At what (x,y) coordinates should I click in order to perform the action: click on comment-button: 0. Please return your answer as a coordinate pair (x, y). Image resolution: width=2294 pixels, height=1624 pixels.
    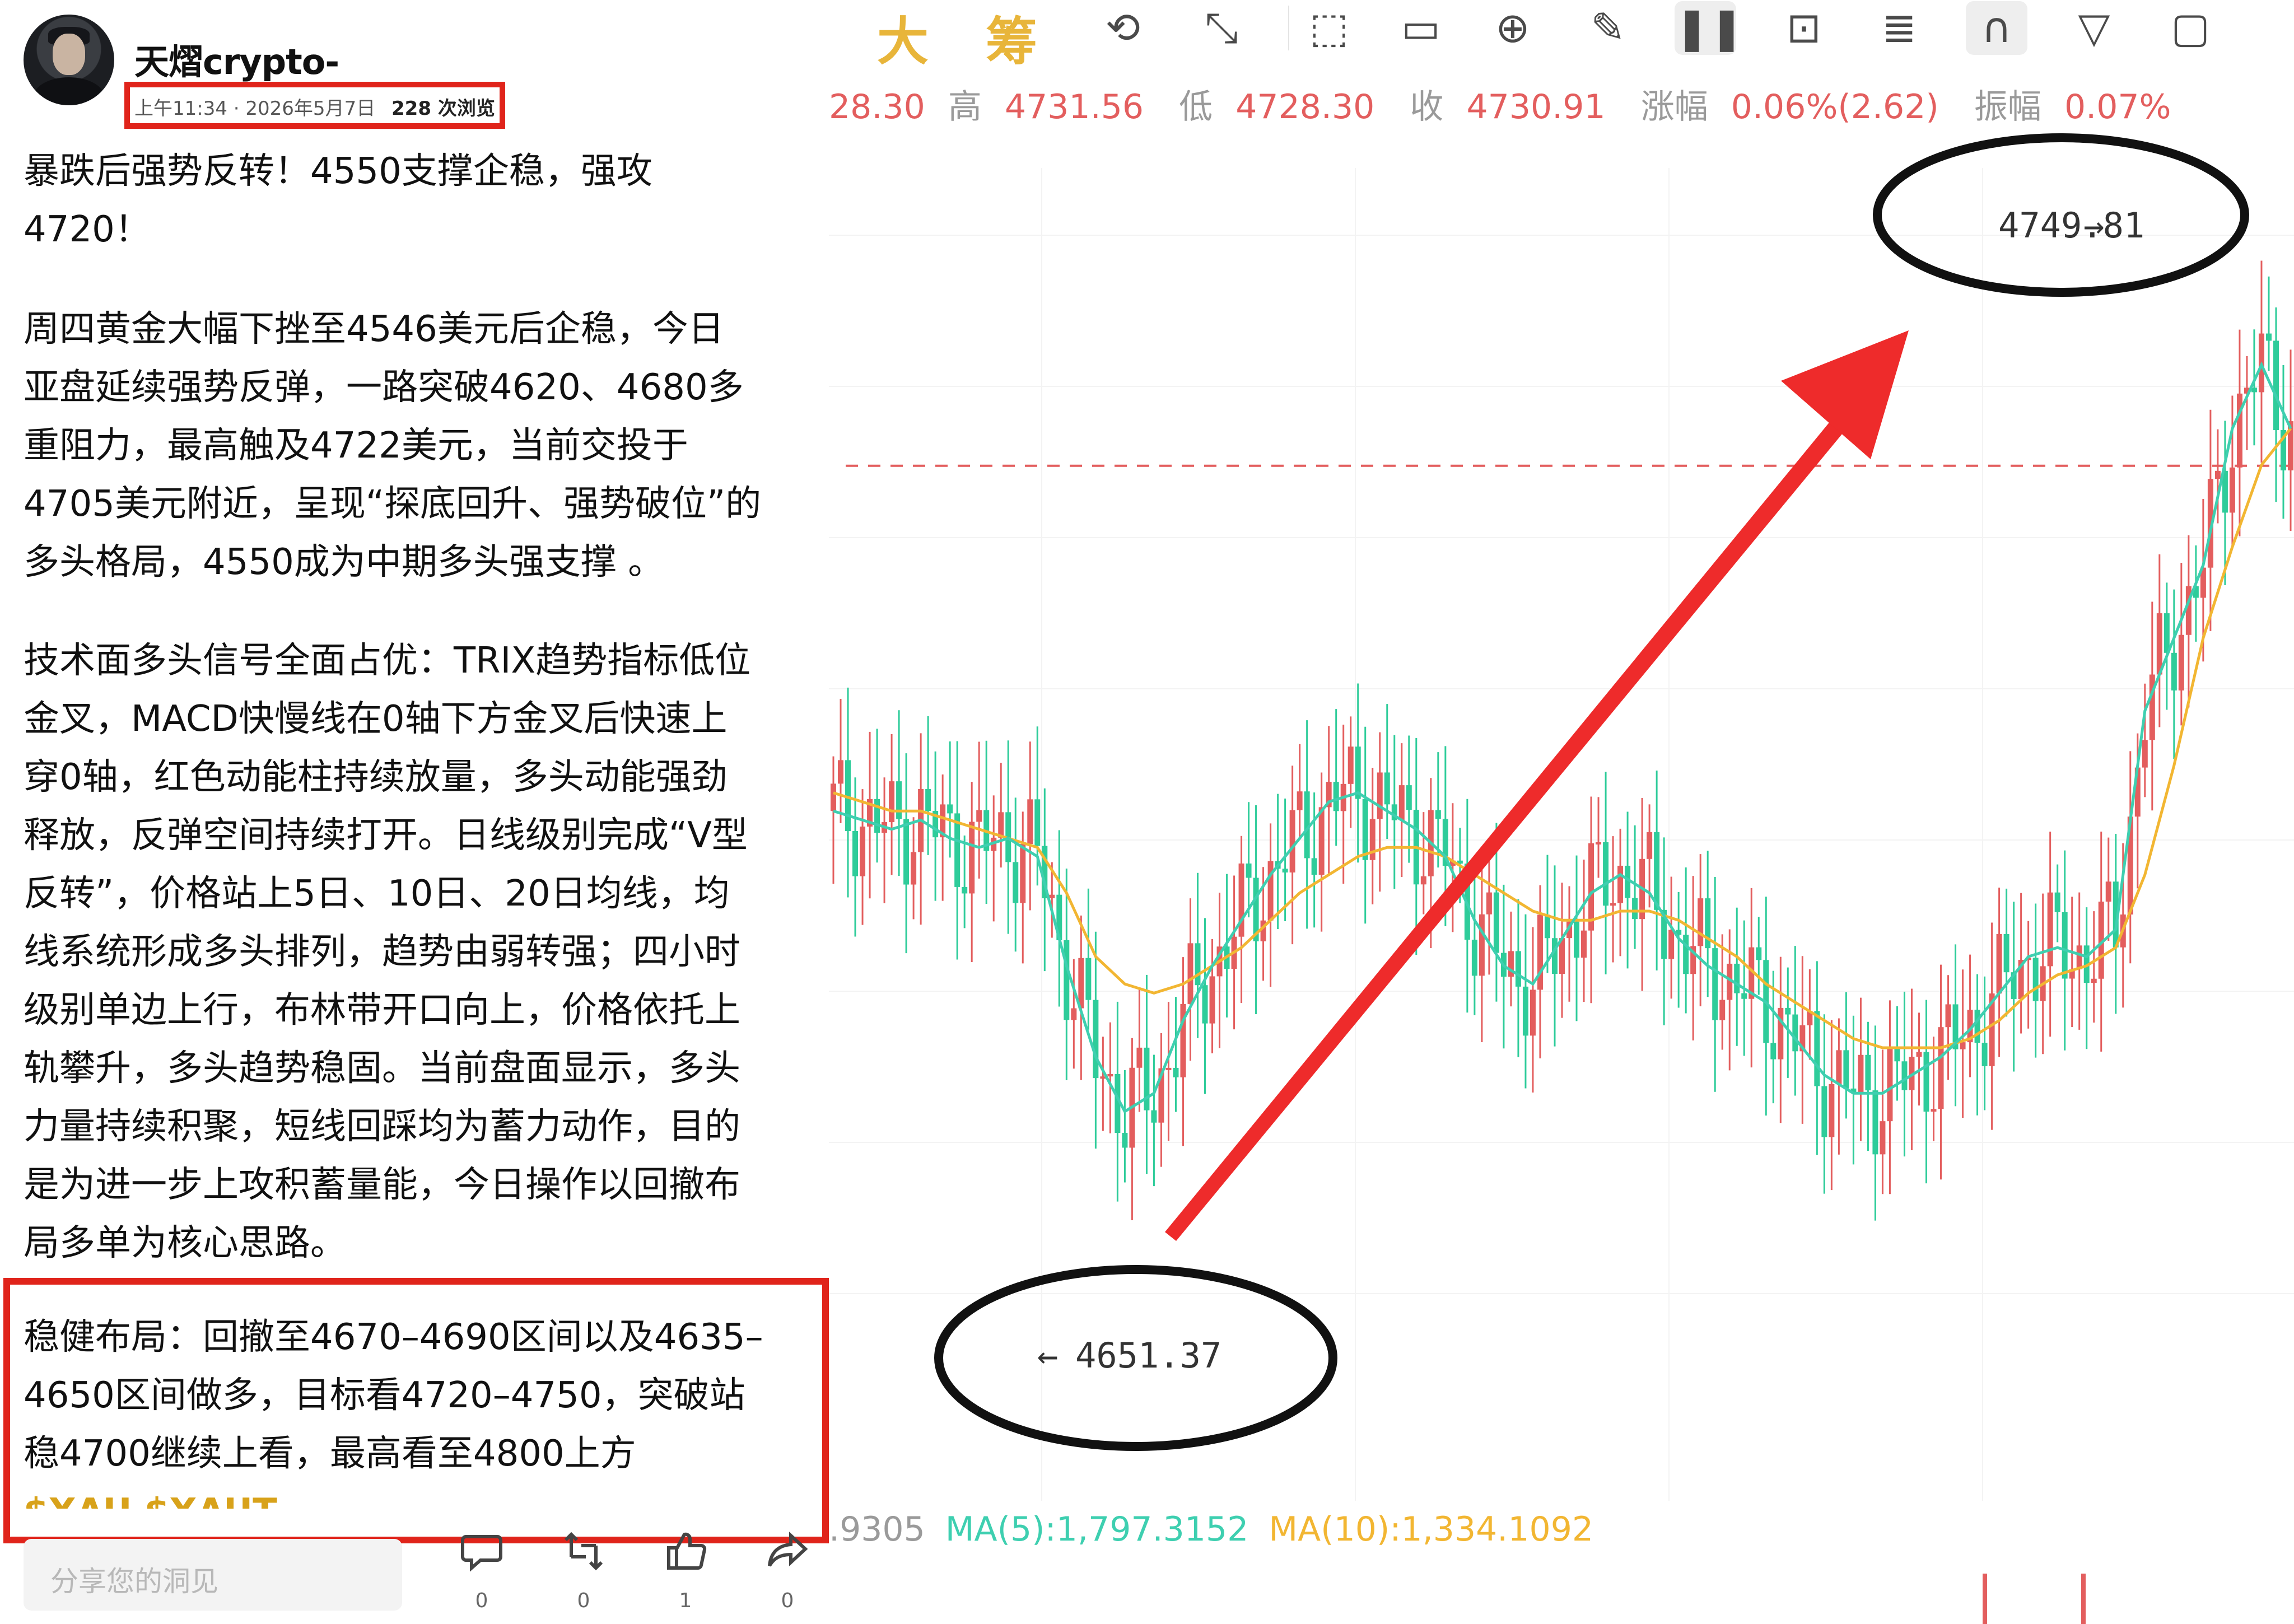
    Looking at the image, I should click on (482, 1571).